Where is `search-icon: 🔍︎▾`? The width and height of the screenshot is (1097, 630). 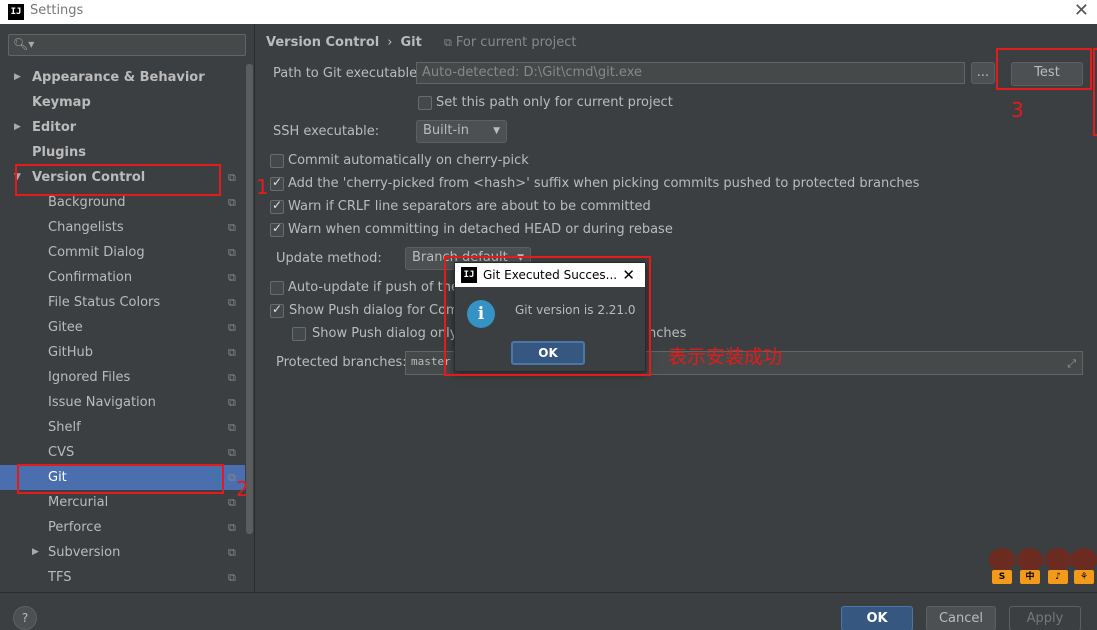 search-icon: 🔍︎▾ is located at coordinates (24, 44).